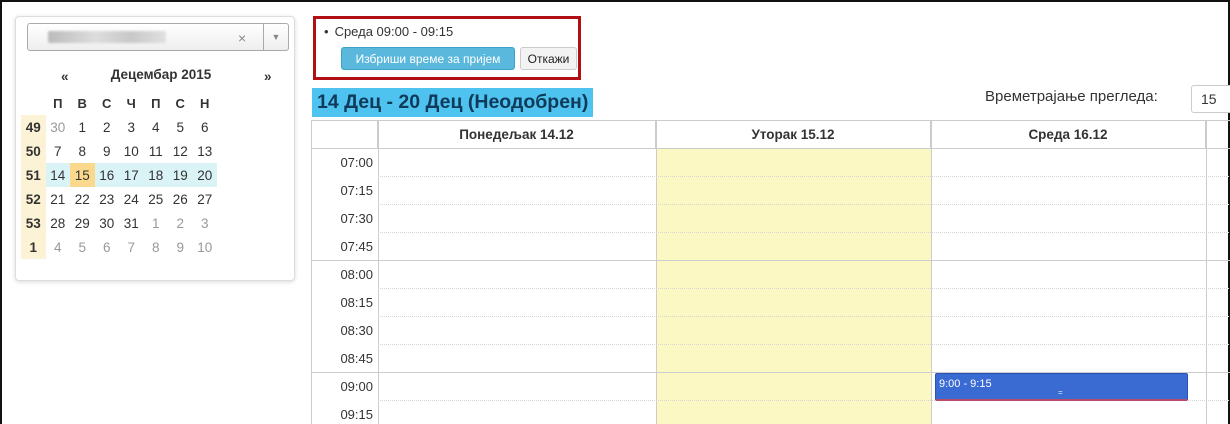 This screenshot has width=1230, height=424. What do you see at coordinates (180, 199) in the screenshot?
I see `calendar-day: 26` at bounding box center [180, 199].